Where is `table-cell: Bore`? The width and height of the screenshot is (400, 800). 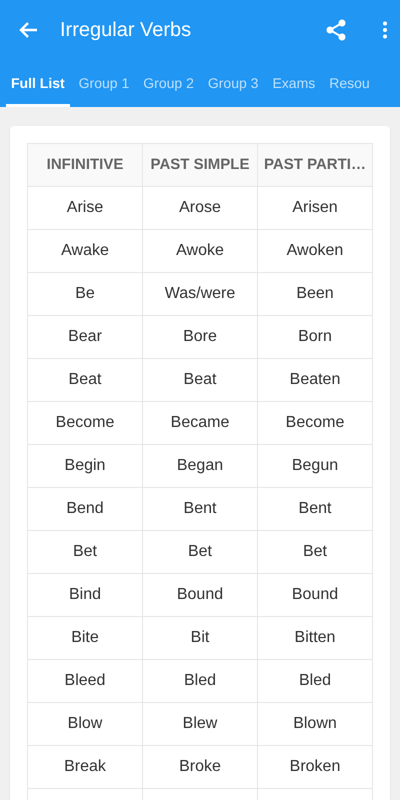
table-cell: Bore is located at coordinates (200, 337).